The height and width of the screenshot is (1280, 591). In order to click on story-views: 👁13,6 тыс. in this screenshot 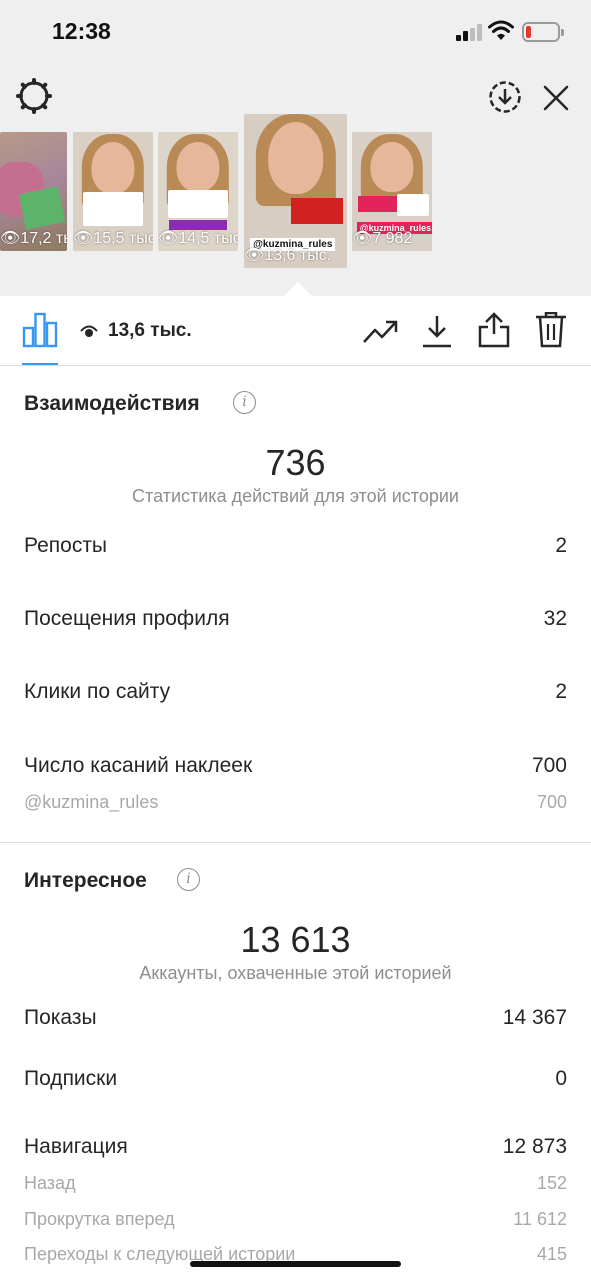, I will do `click(288, 255)`.